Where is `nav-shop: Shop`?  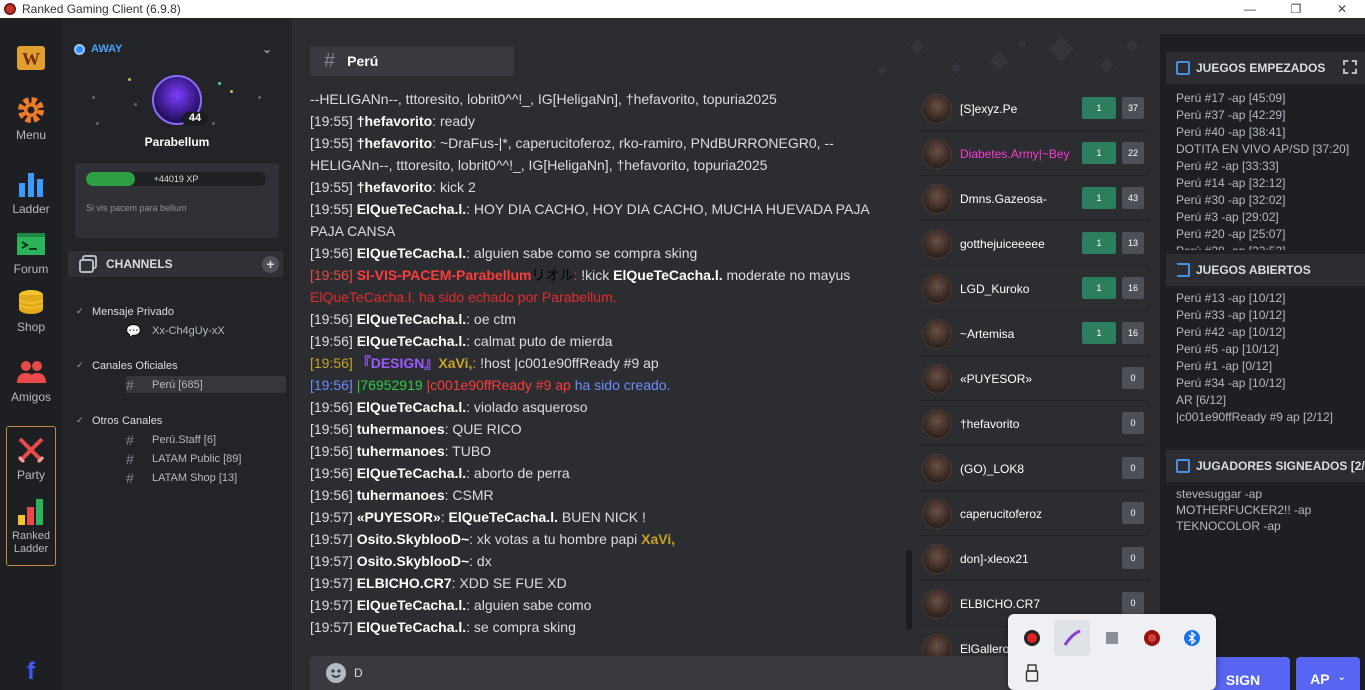
nav-shop: Shop is located at coordinates (31, 310).